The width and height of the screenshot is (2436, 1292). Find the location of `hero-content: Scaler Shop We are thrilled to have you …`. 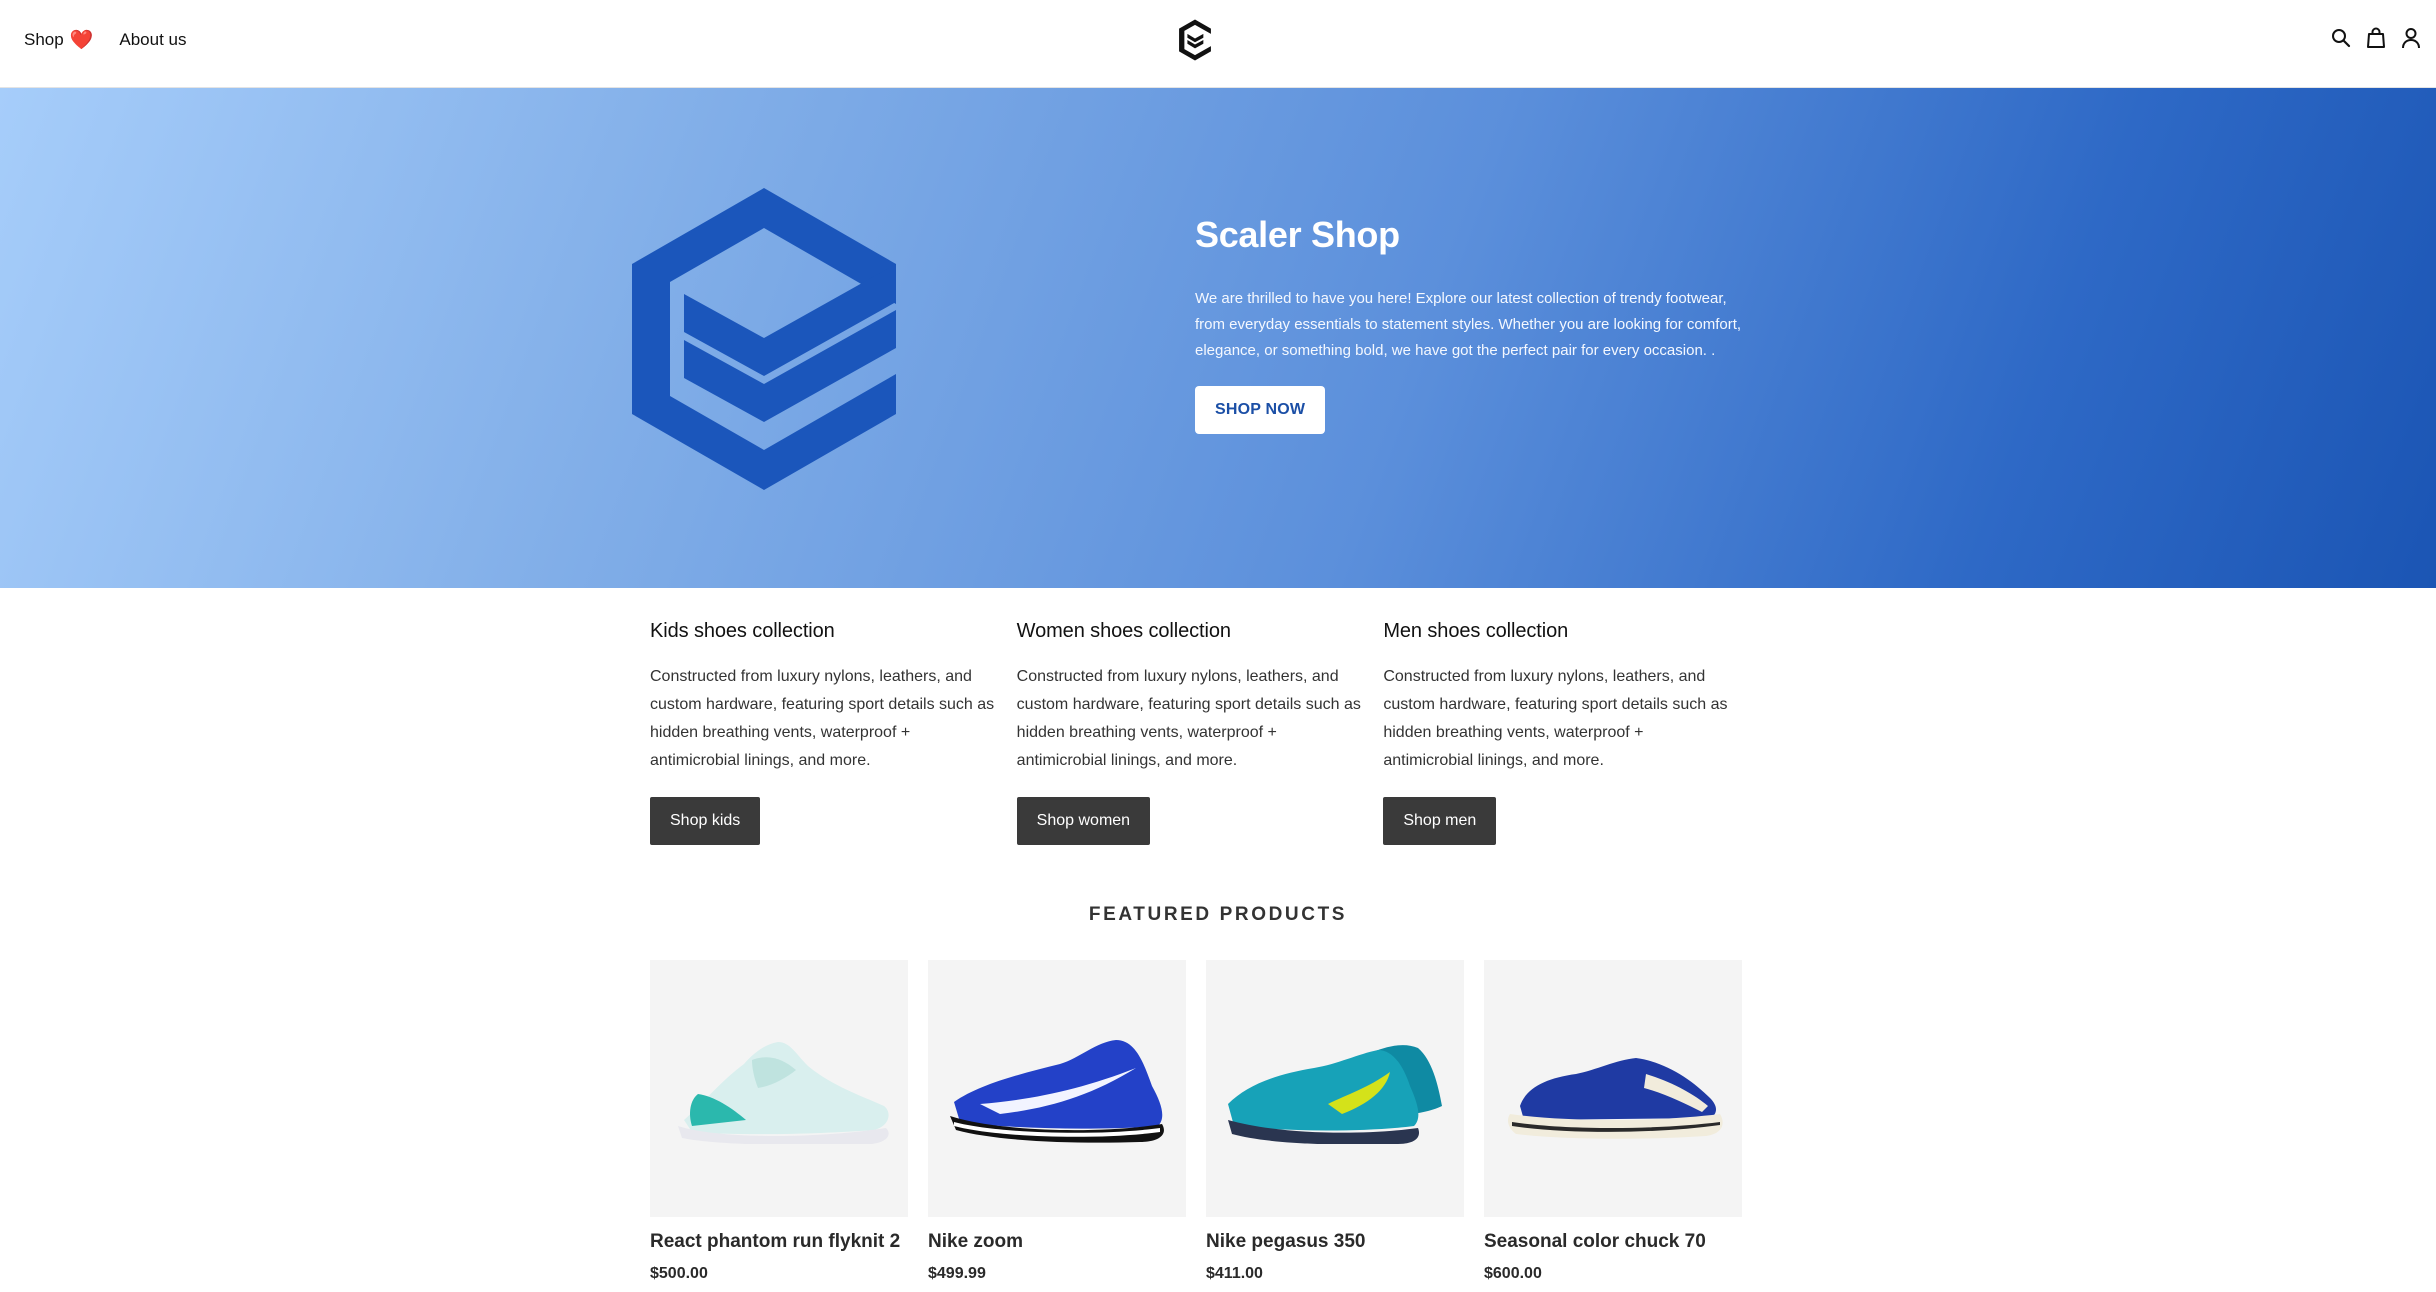

hero-content: Scaler Shop We are thrilled to have you … is located at coordinates (1475, 324).